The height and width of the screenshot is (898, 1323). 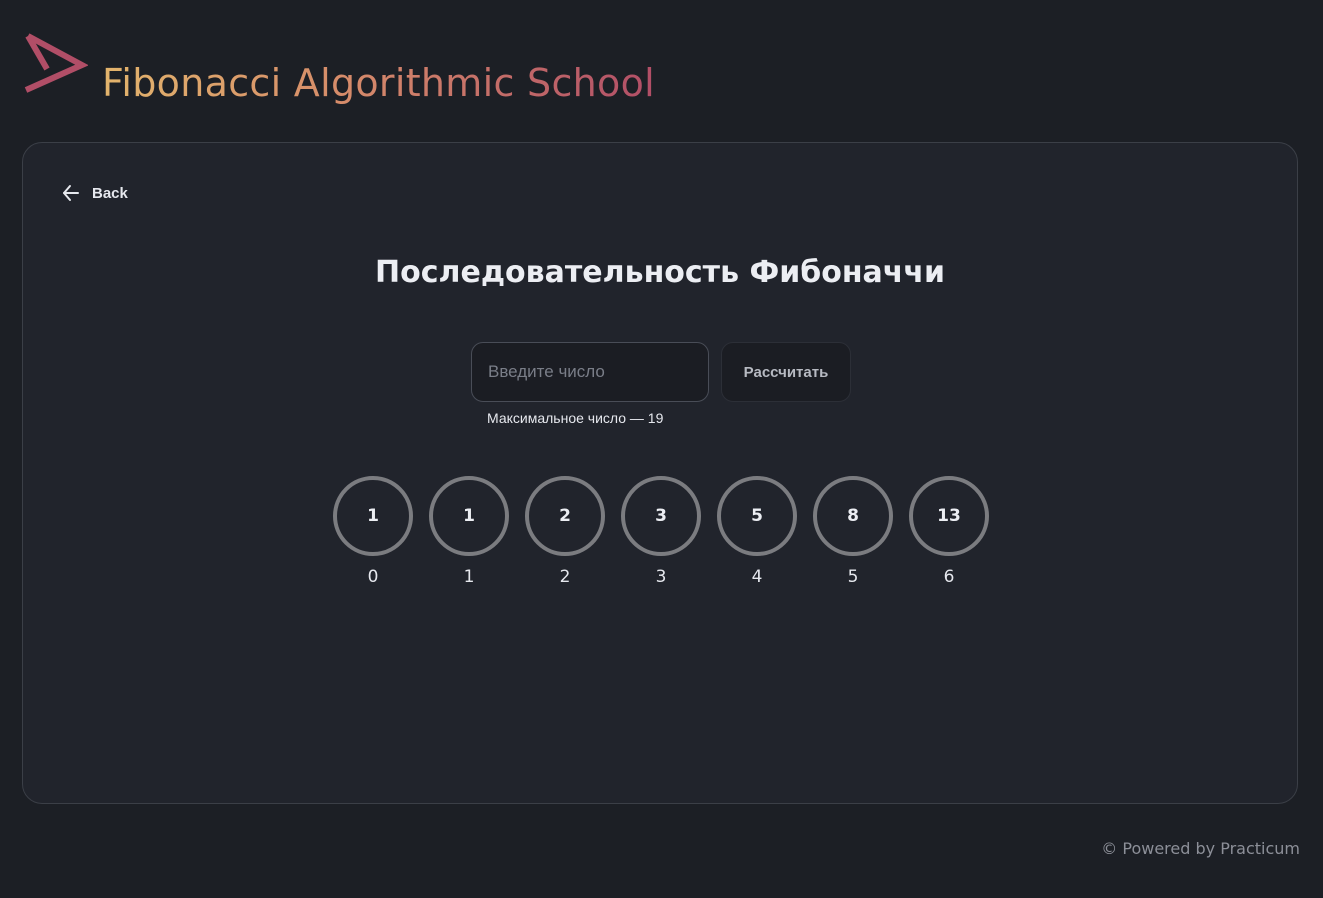 I want to click on sequence-item: 85, so click(x=853, y=536).